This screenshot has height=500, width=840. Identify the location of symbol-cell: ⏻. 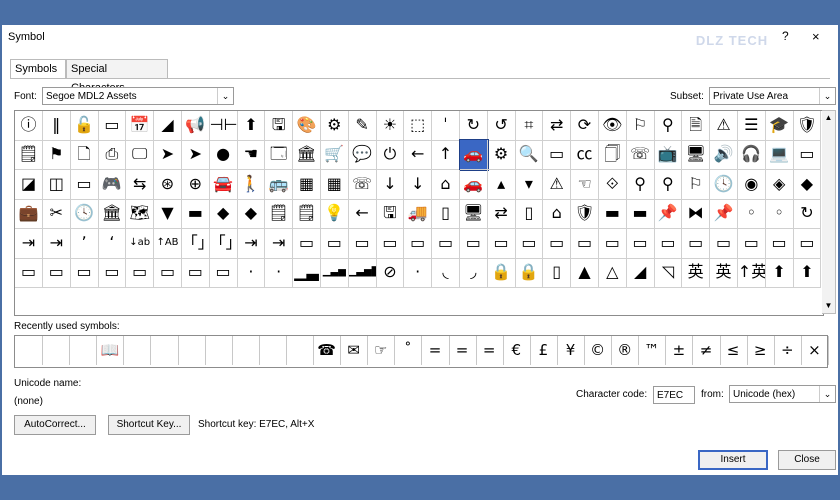
(390, 155).